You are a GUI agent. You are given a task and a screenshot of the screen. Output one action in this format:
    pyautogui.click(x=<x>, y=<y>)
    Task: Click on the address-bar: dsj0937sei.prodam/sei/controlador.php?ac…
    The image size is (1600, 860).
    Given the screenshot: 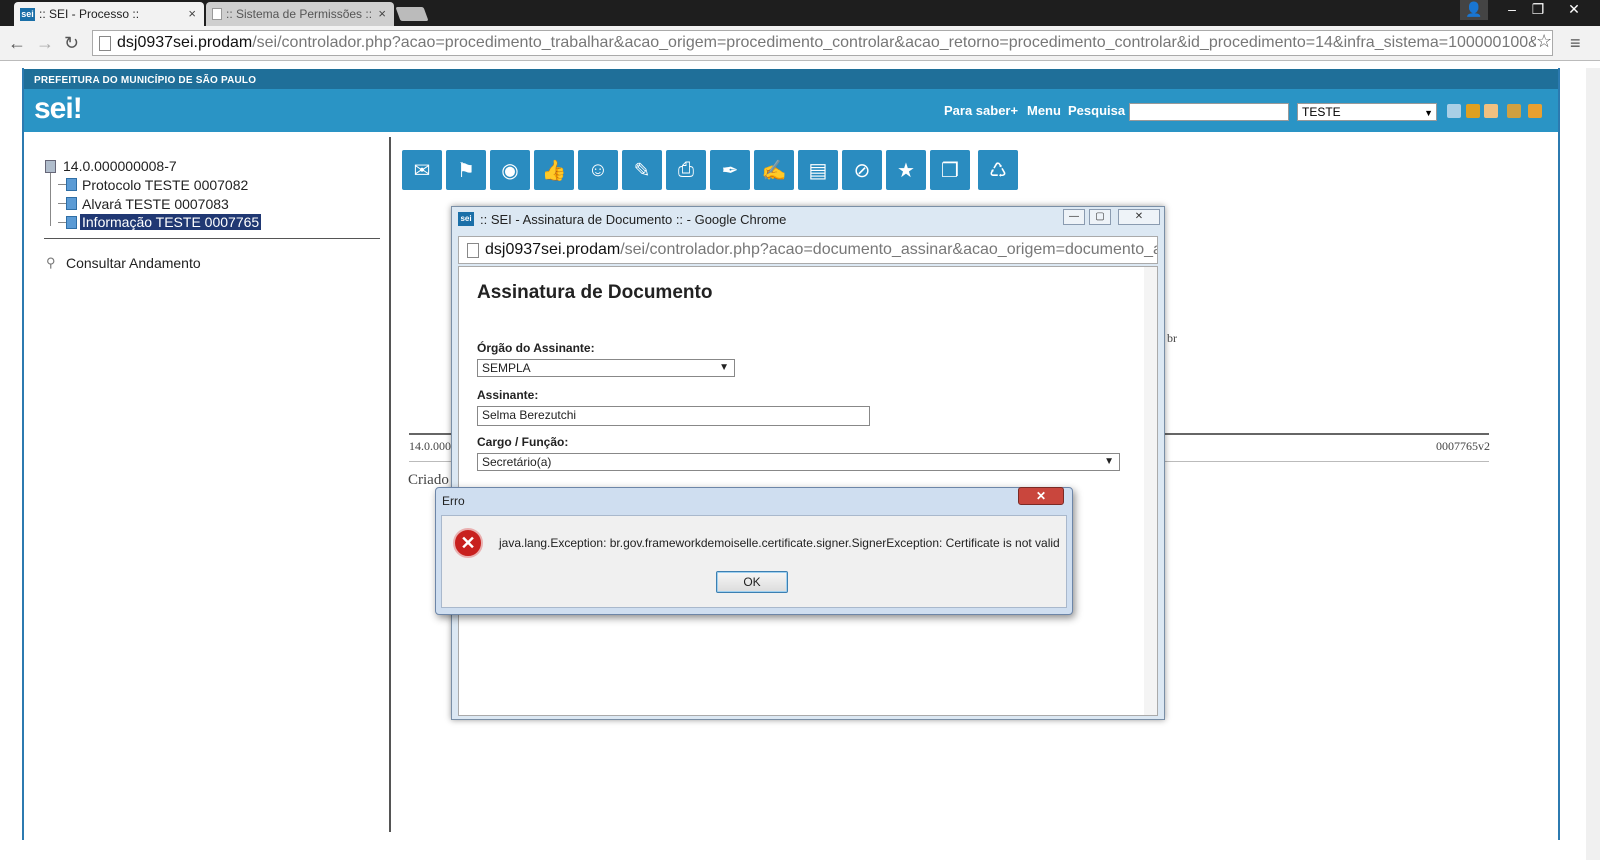 What is the action you would take?
    pyautogui.click(x=822, y=43)
    